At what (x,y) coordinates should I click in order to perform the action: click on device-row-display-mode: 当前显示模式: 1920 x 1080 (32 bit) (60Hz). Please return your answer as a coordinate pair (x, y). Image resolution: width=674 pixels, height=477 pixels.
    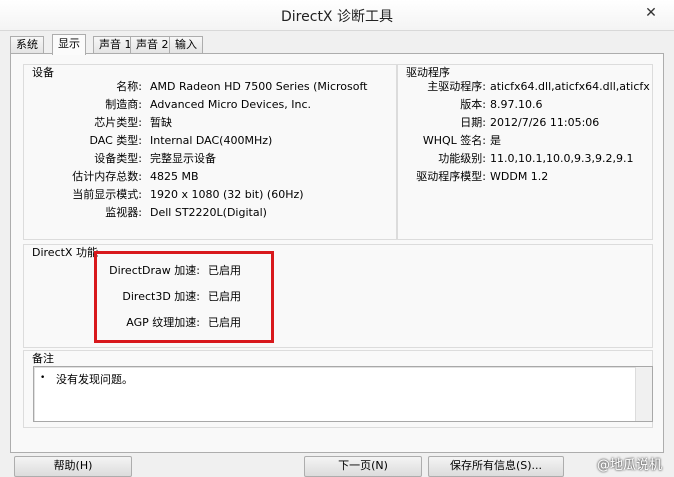
    Looking at the image, I should click on (210, 195).